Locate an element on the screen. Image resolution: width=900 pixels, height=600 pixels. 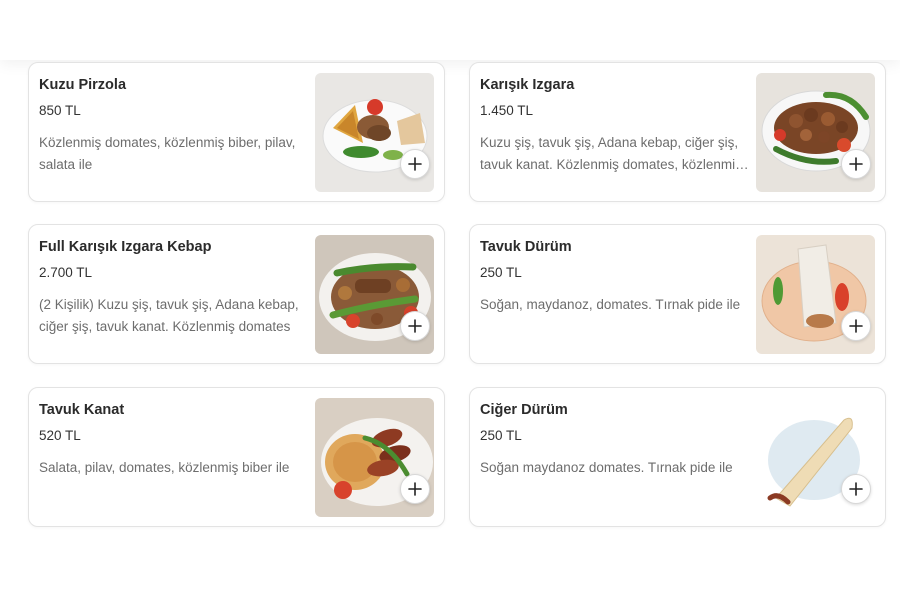
item-name: Tavuk Dürüm is located at coordinates (526, 247).